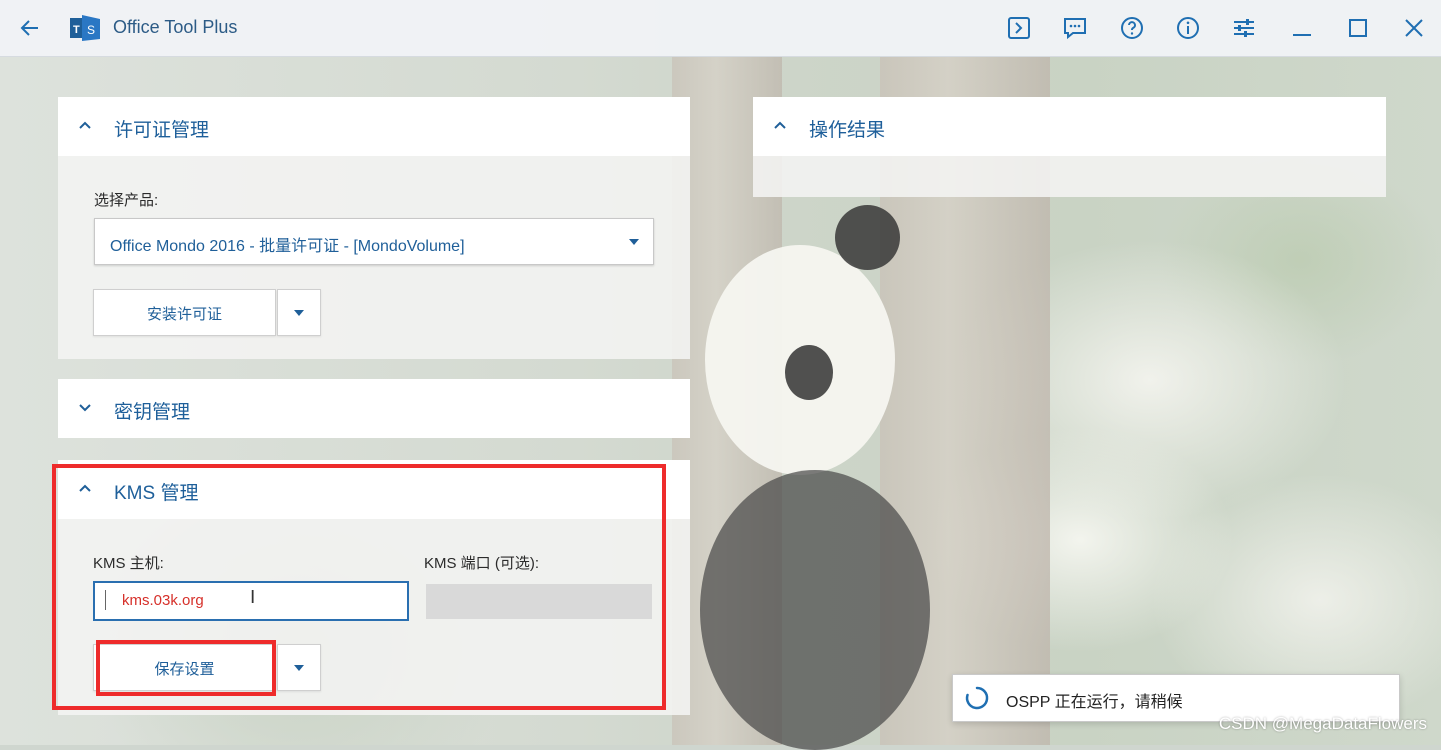 The height and width of the screenshot is (750, 1441). I want to click on title-bar: T S Office Tool Plus, so click(720, 28).